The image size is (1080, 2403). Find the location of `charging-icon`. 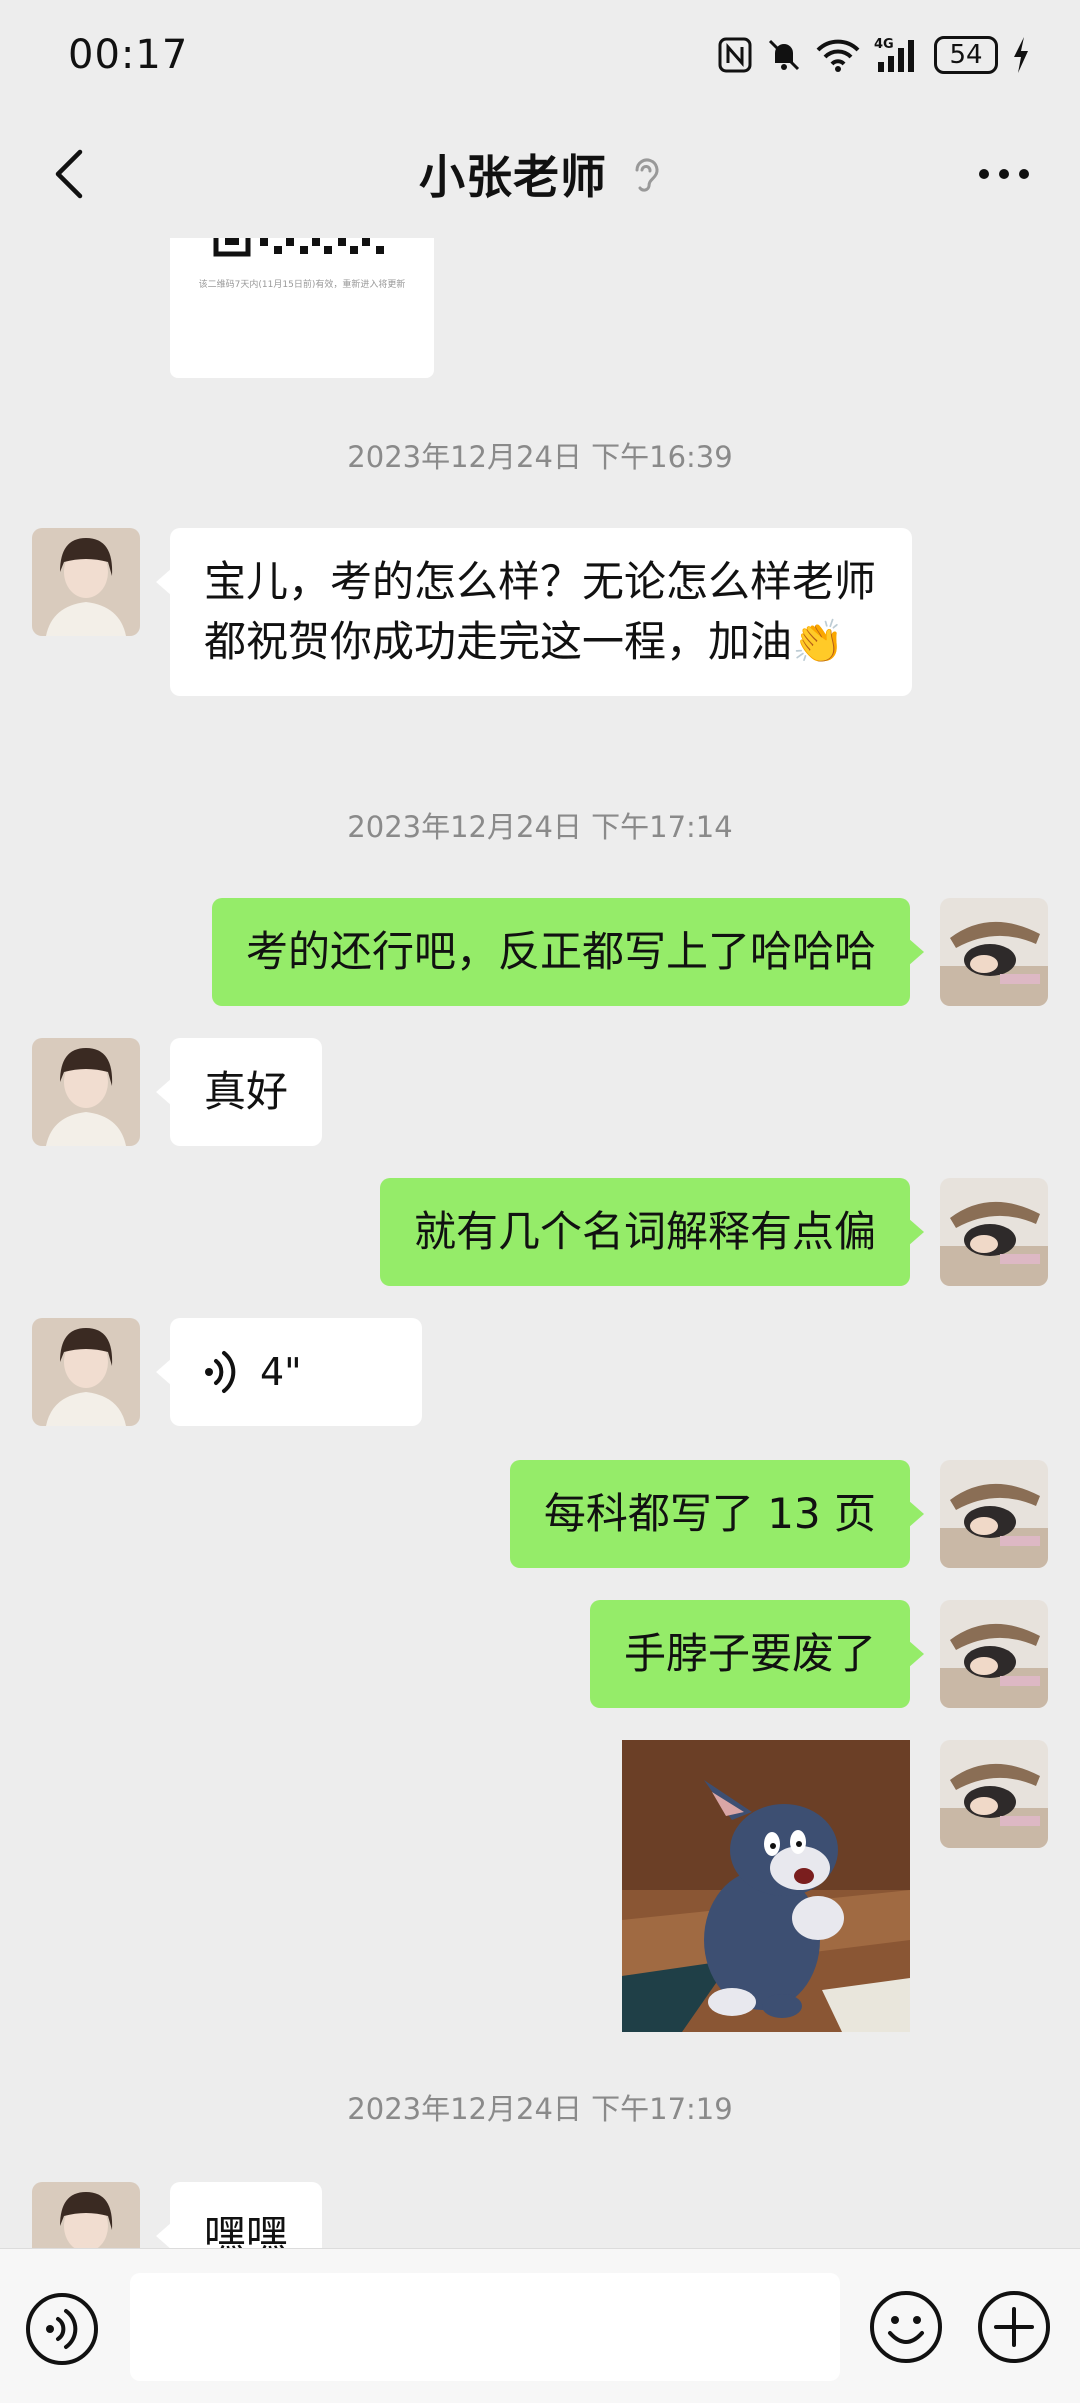

charging-icon is located at coordinates (1021, 55).